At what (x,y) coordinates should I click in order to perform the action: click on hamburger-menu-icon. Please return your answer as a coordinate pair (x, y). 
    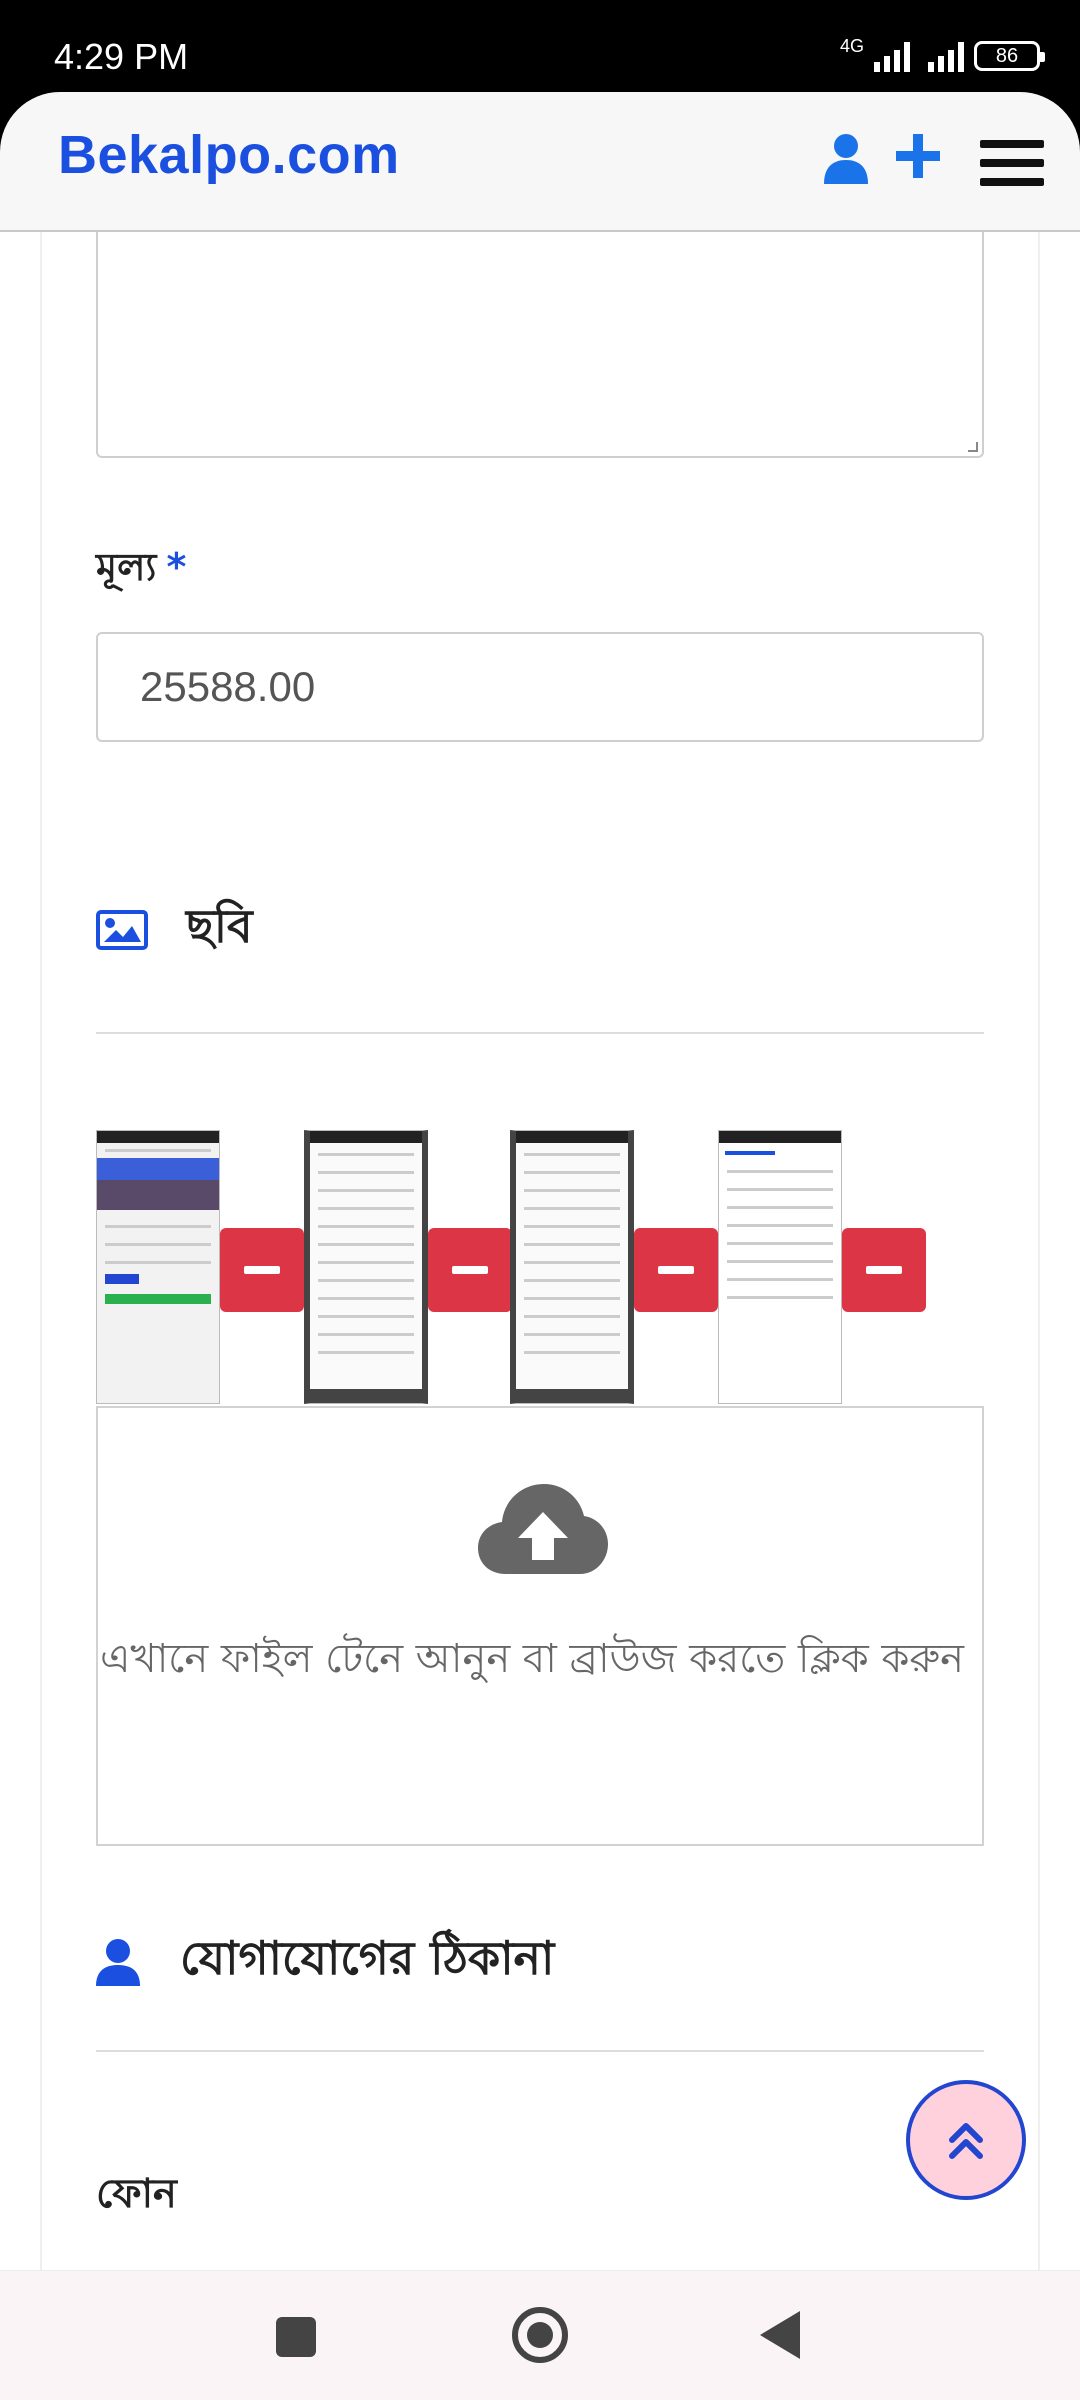
    Looking at the image, I should click on (1012, 163).